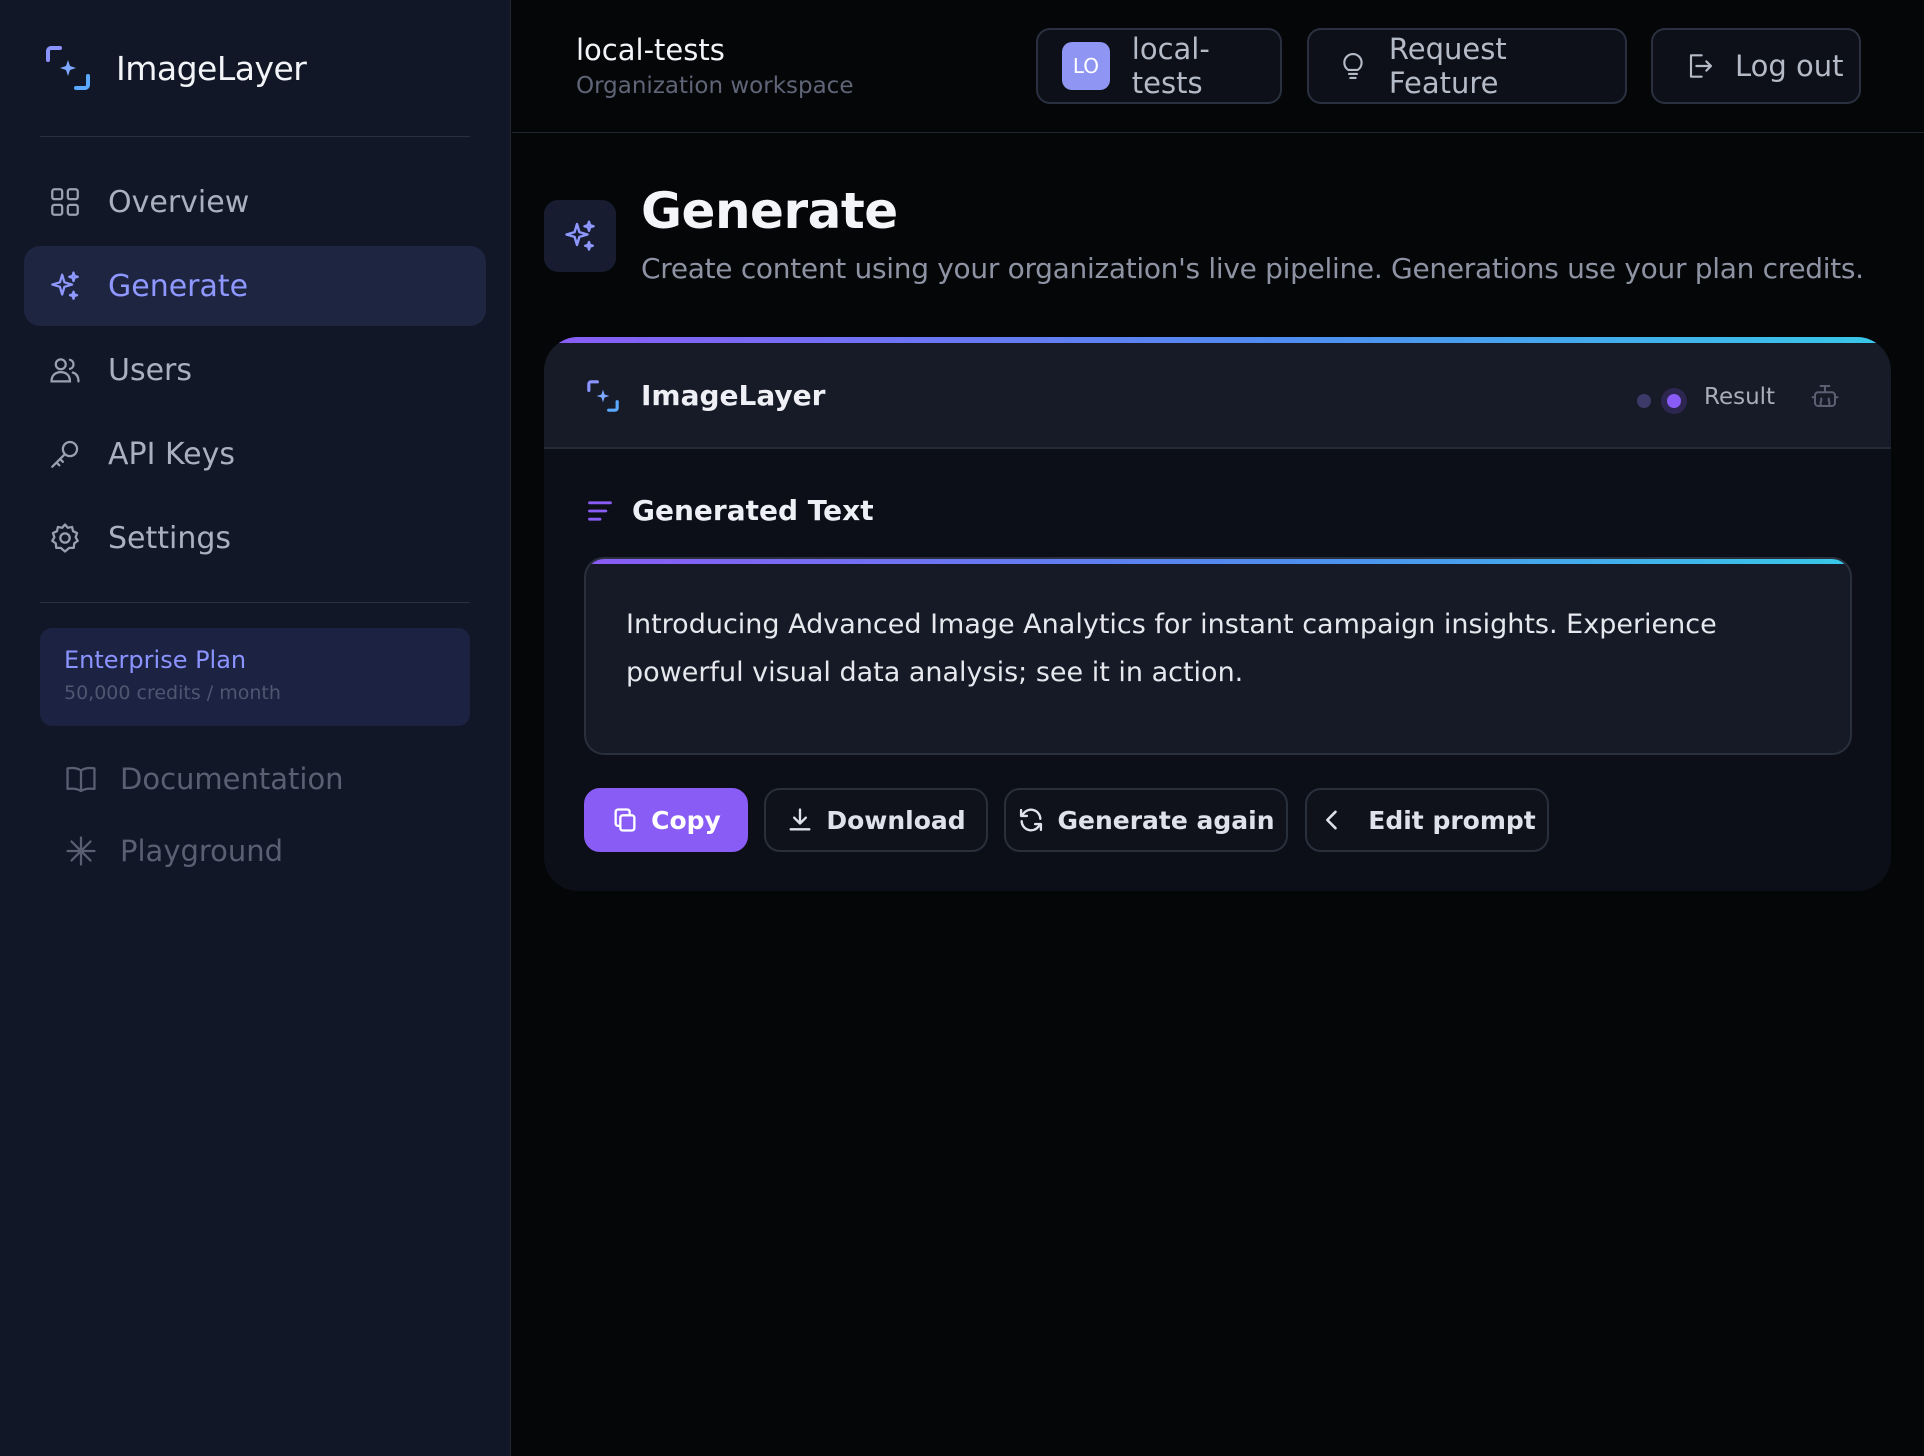 The image size is (1924, 1456). I want to click on textbox-accent-bar, so click(1218, 561).